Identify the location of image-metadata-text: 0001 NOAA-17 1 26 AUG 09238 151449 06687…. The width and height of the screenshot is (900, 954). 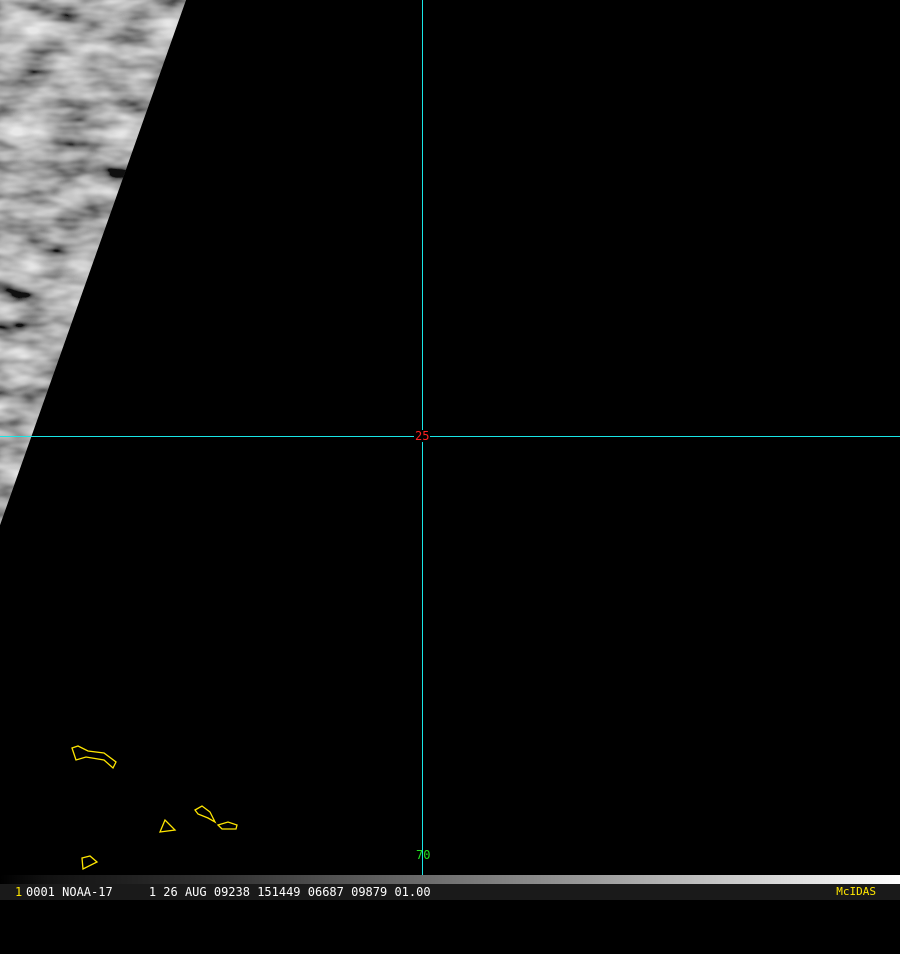
(228, 892).